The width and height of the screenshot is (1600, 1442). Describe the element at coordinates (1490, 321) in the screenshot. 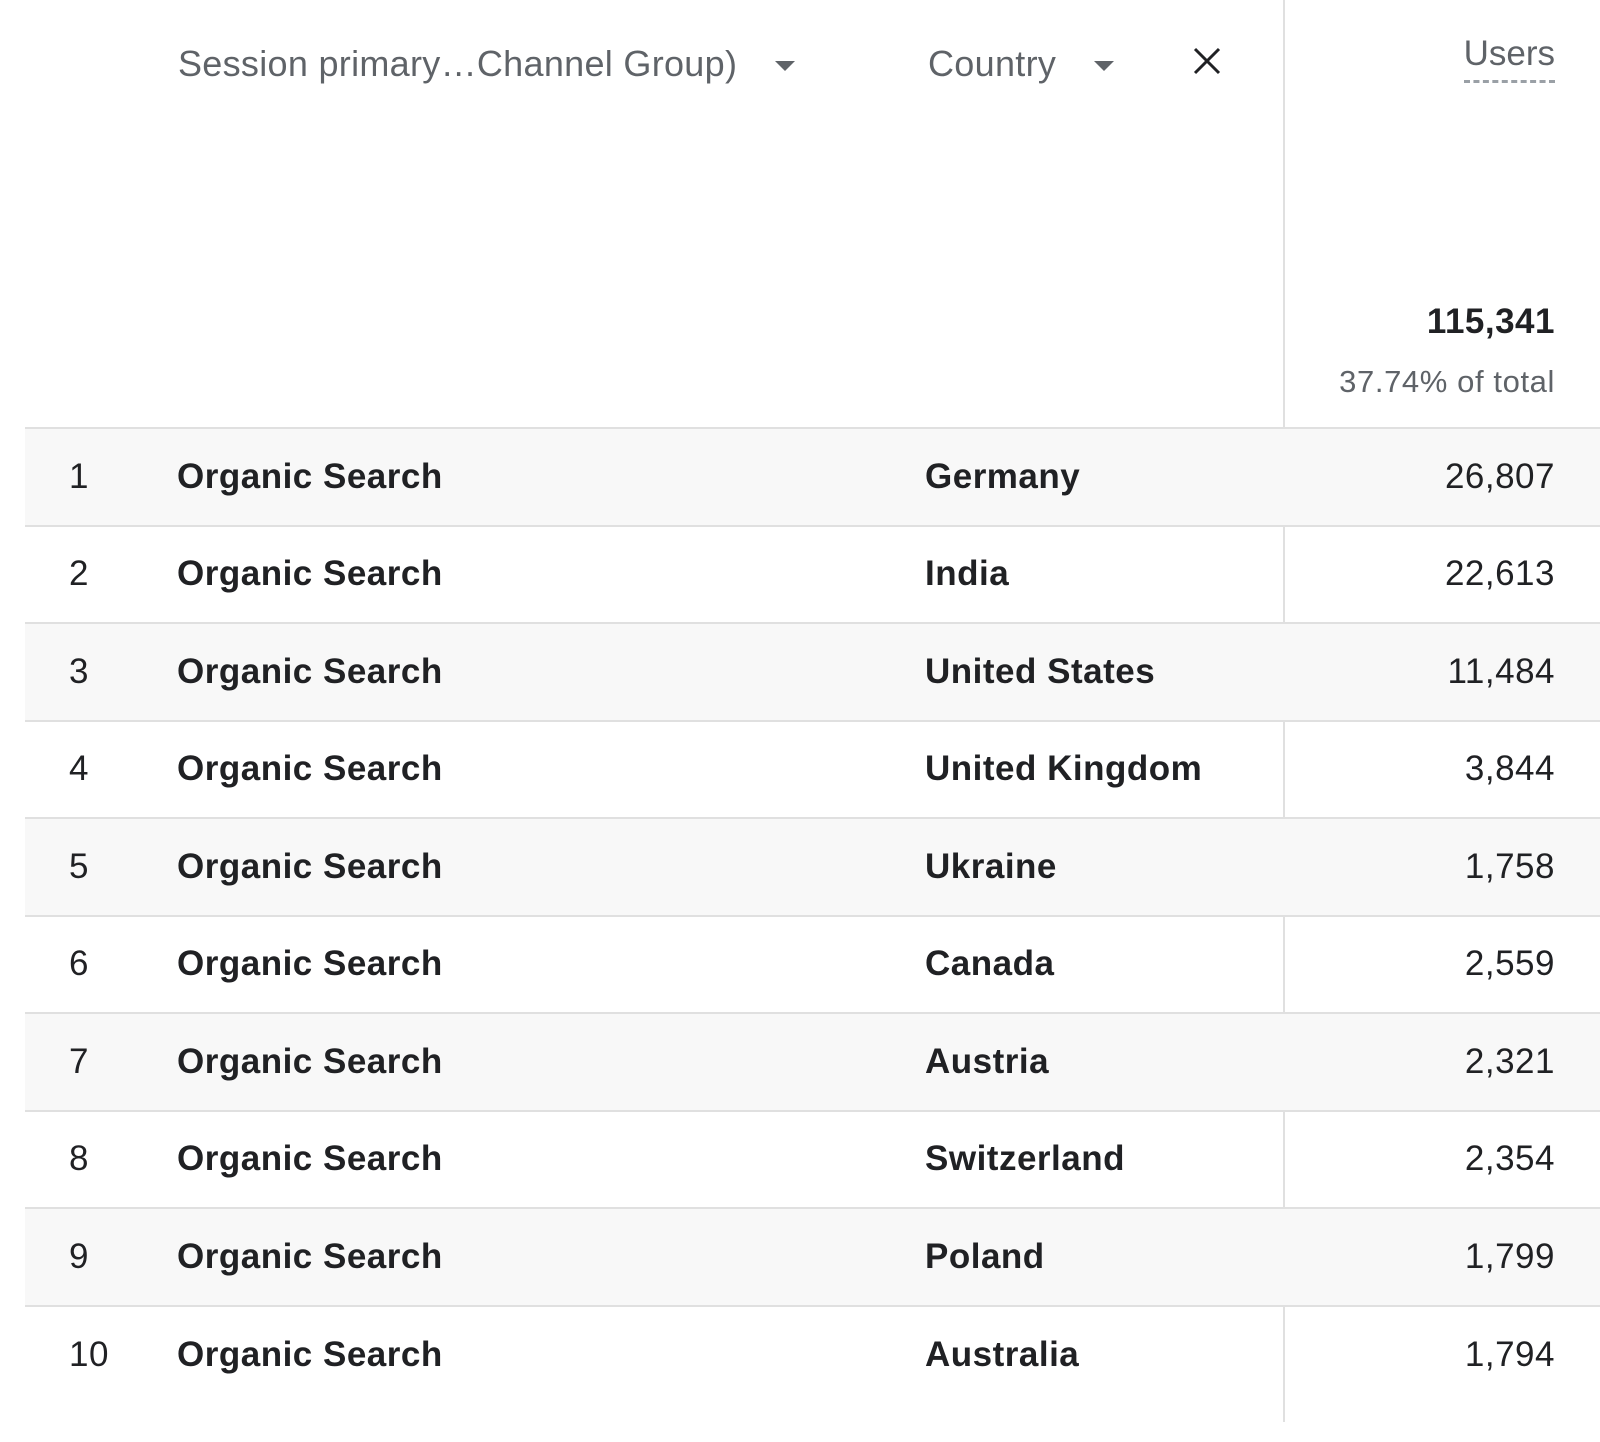

I see `total-users-value: 115,341` at that location.